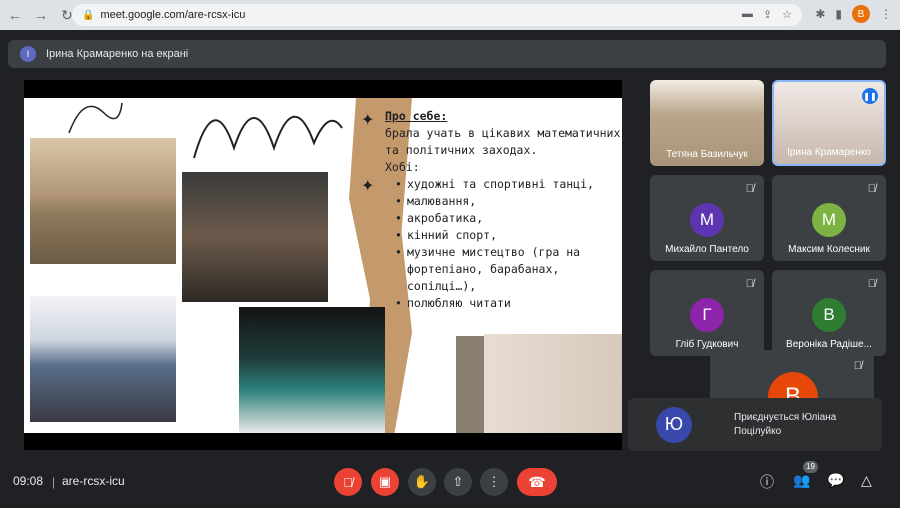 Image resolution: width=900 pixels, height=508 pixels. I want to click on chrome-menu-icon: ⋮, so click(886, 14).